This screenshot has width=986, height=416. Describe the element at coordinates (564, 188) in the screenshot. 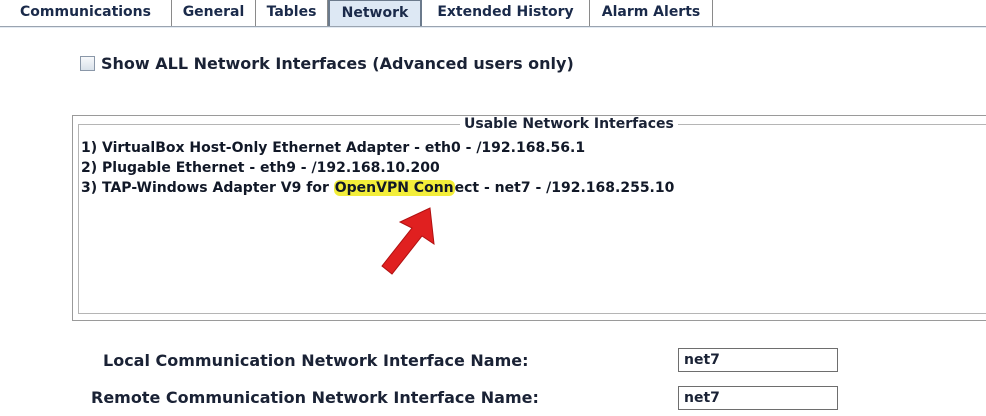

I see `interface-item-3-suffix: ect - net7 - /192.168.255.10` at that location.